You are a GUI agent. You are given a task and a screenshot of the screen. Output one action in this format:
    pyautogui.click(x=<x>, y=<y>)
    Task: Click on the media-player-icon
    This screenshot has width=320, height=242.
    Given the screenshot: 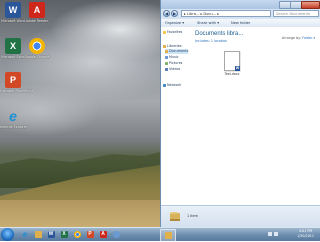 What is the action you would take?
    pyautogui.click(x=116, y=234)
    